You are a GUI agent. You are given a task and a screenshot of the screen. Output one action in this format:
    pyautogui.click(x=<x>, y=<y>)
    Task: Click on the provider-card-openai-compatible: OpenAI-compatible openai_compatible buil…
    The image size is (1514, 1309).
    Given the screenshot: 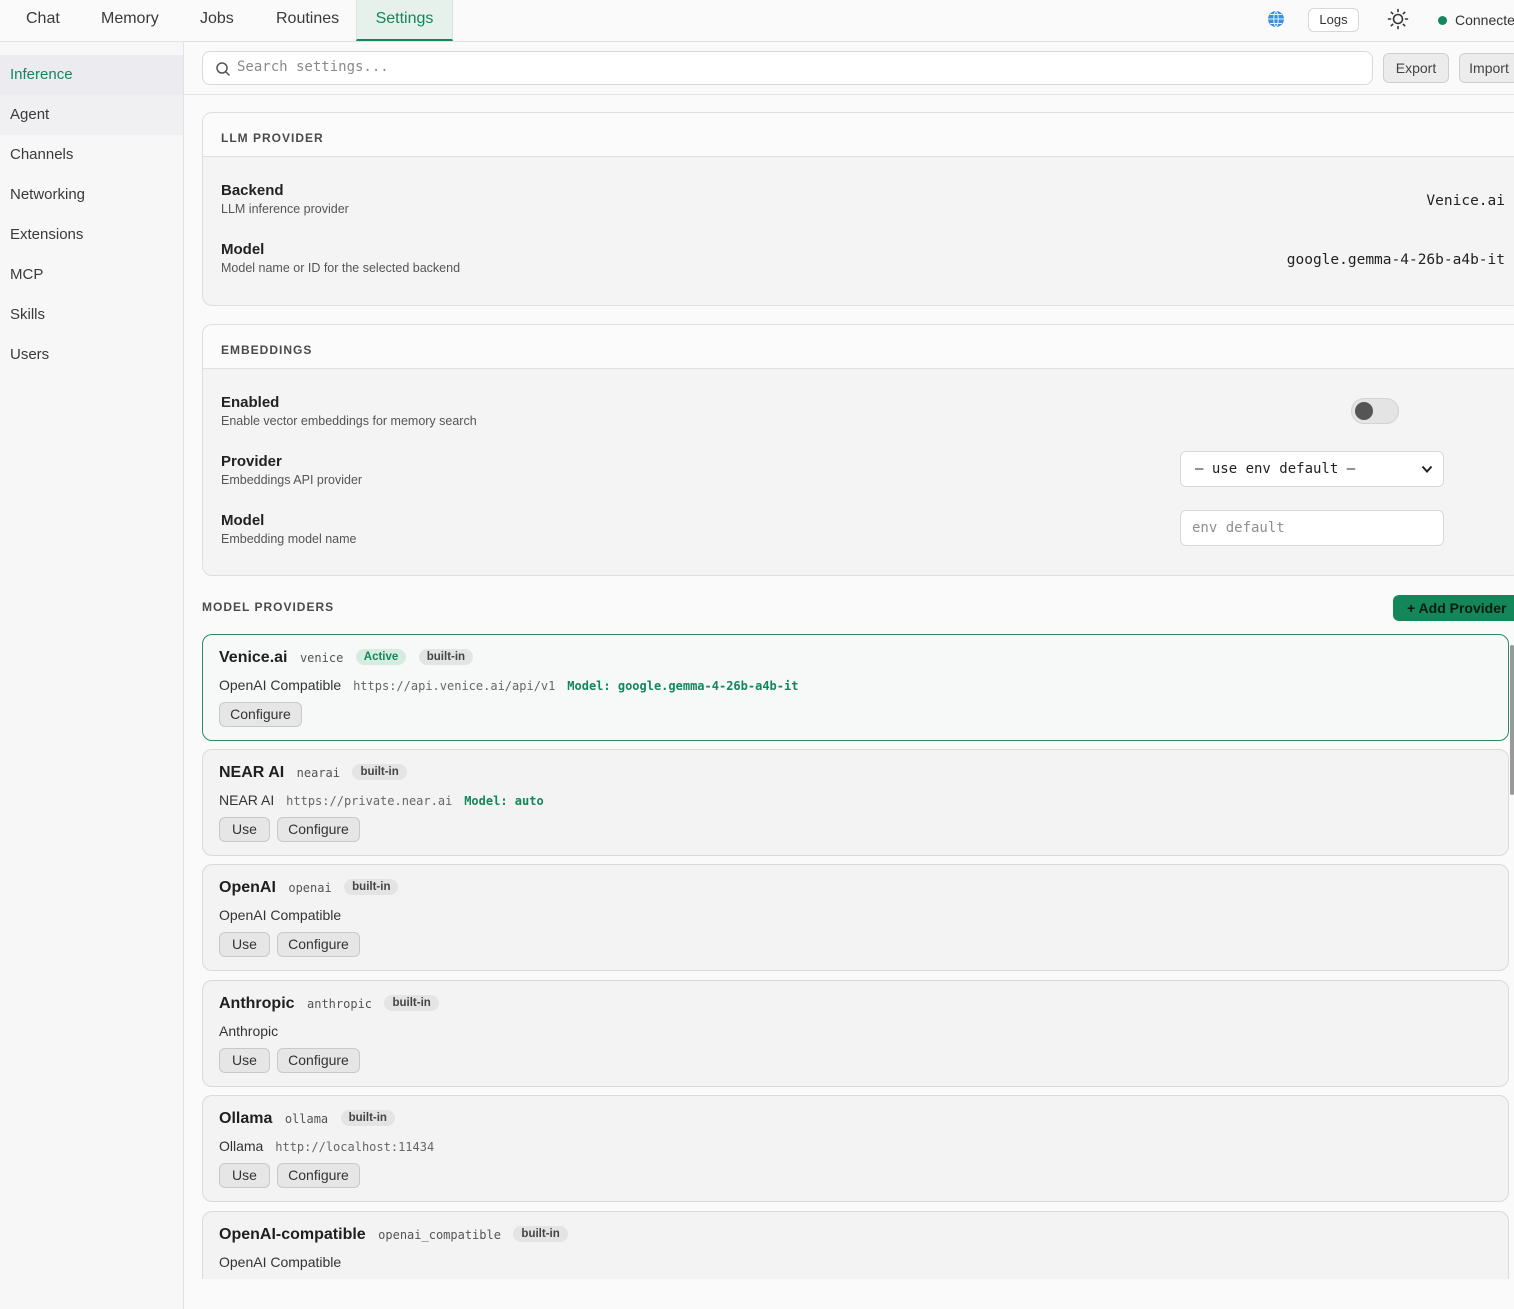 What is the action you would take?
    pyautogui.click(x=855, y=1245)
    